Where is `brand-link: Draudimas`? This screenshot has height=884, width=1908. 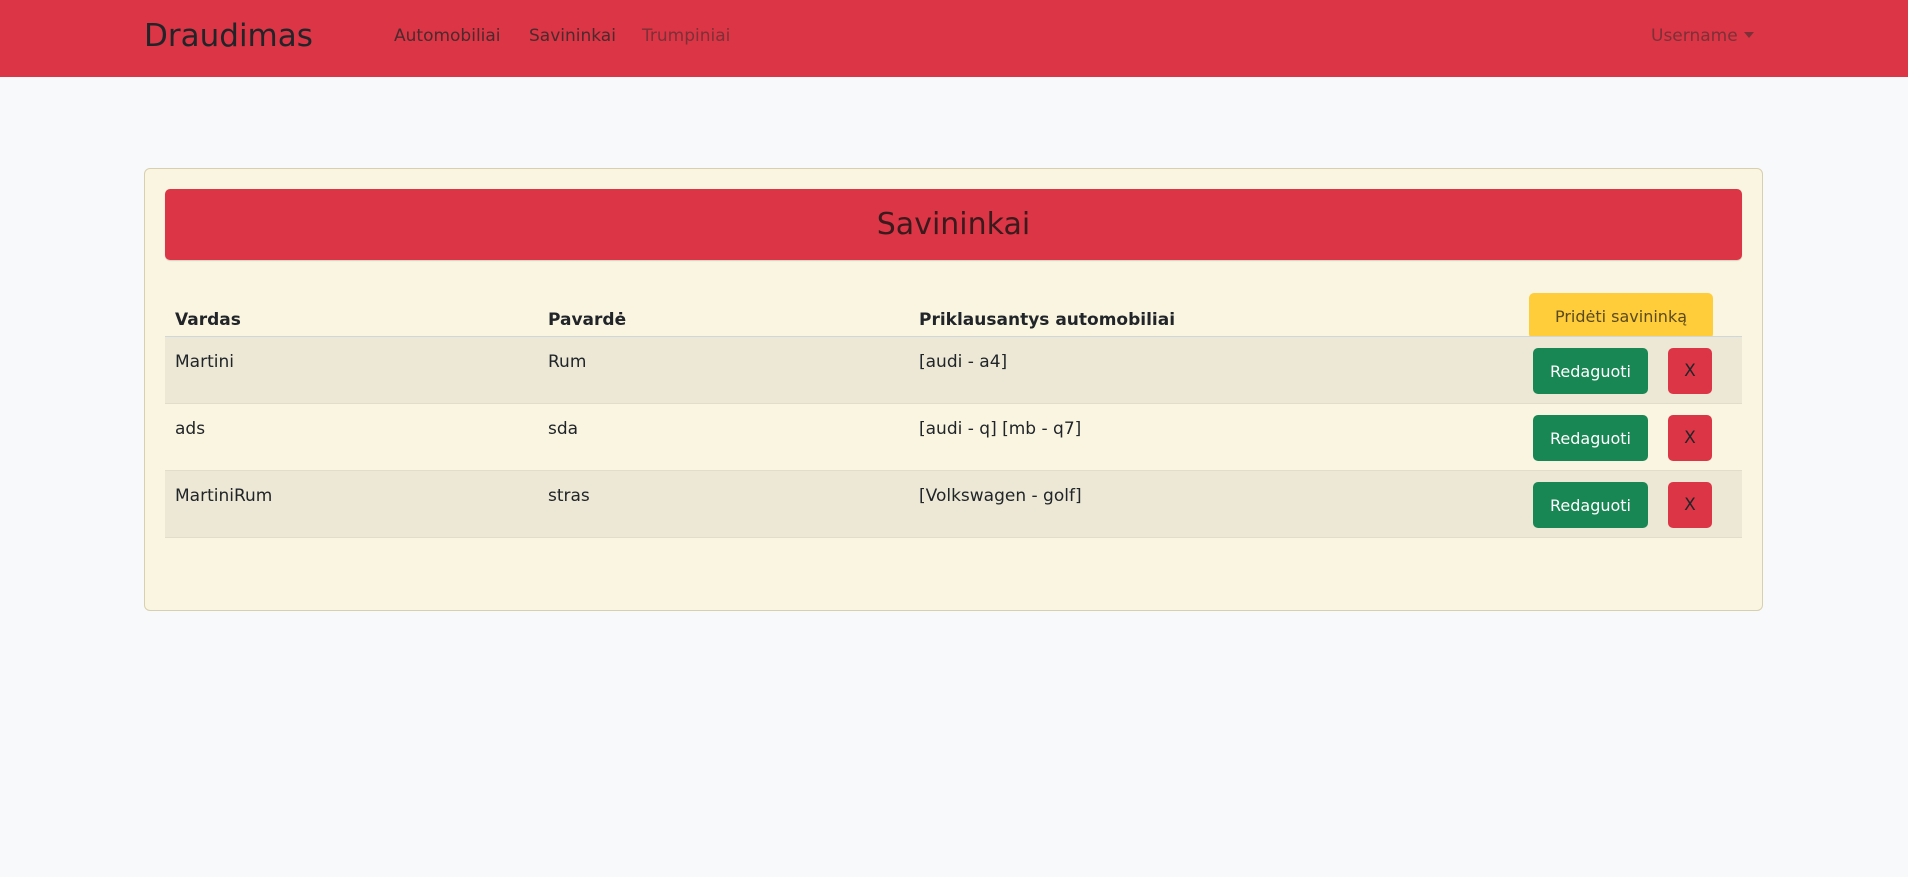
brand-link: Draudimas is located at coordinates (228, 36).